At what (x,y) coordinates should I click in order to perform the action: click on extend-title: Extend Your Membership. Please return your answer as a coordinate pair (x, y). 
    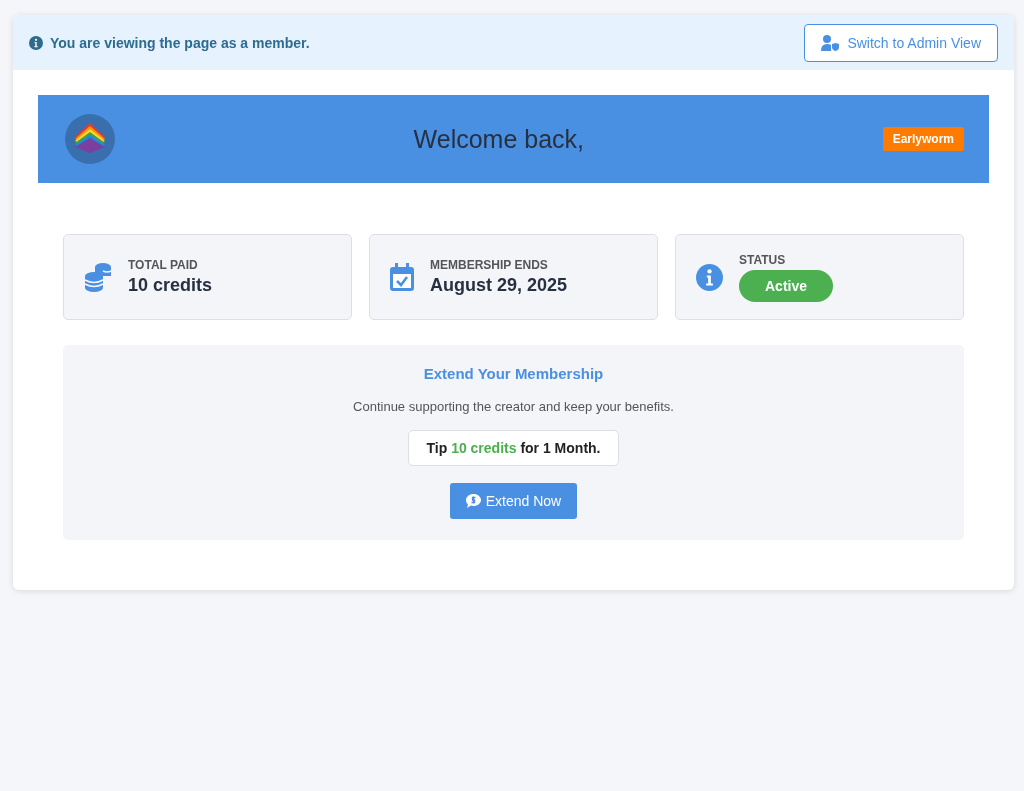
    Looking at the image, I should click on (513, 373).